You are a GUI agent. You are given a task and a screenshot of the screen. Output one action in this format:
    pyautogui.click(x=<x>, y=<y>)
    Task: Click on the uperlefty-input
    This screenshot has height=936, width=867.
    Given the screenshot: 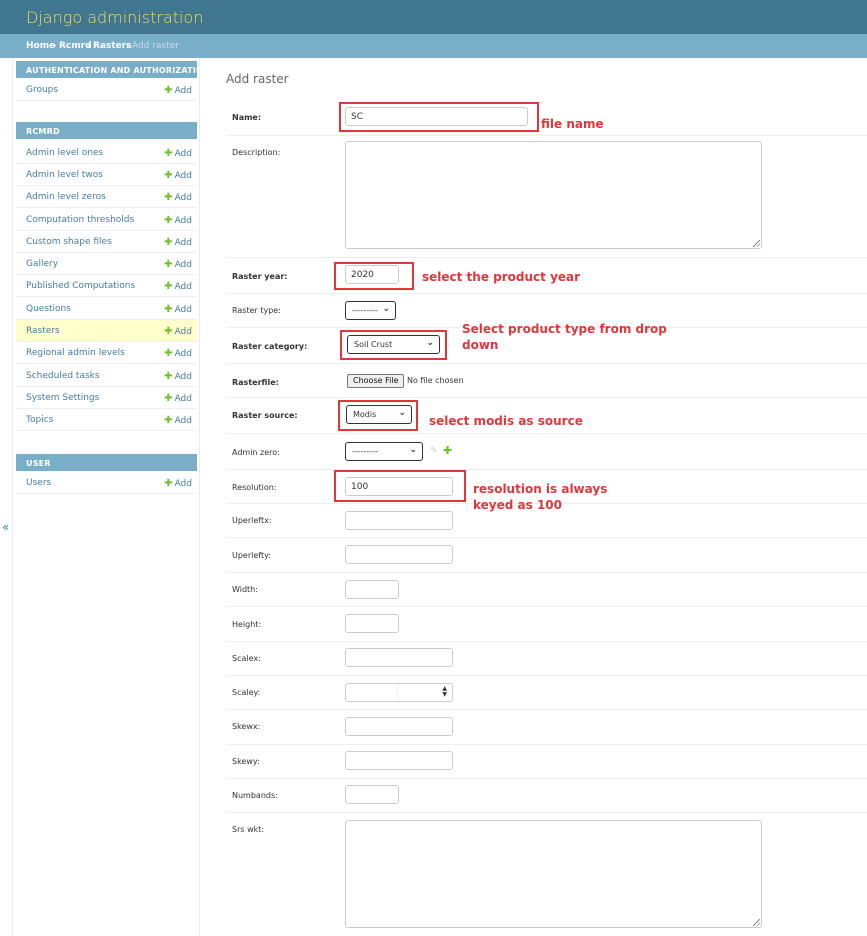 What is the action you would take?
    pyautogui.click(x=399, y=554)
    